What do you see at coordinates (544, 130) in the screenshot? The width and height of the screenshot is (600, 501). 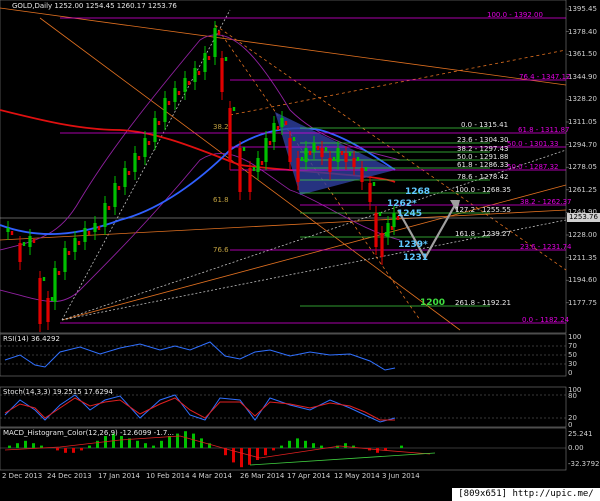 I see `fib-label-61: 61.8 - 1311.87` at bounding box center [544, 130].